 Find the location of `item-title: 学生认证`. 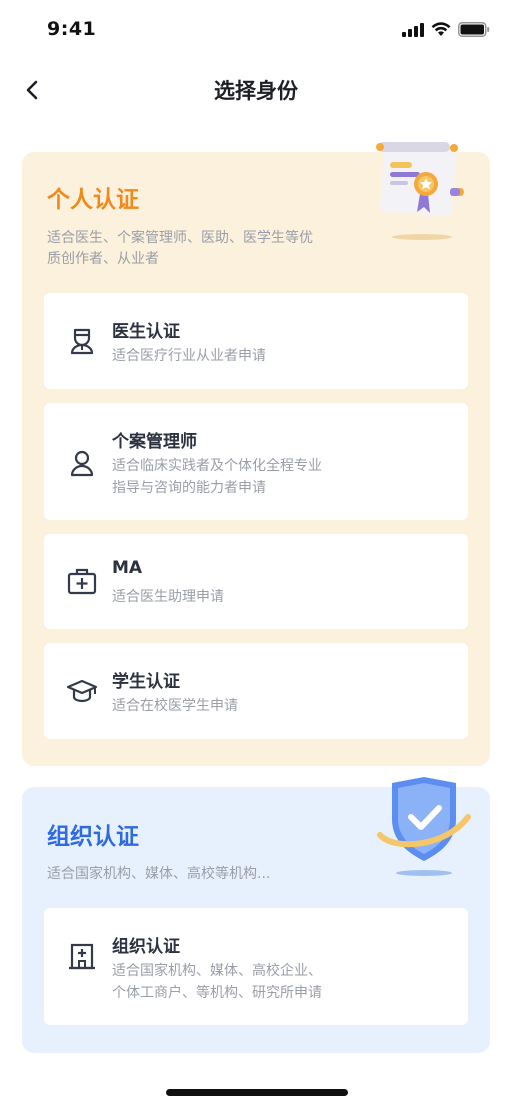

item-title: 学生认证 is located at coordinates (146, 682).